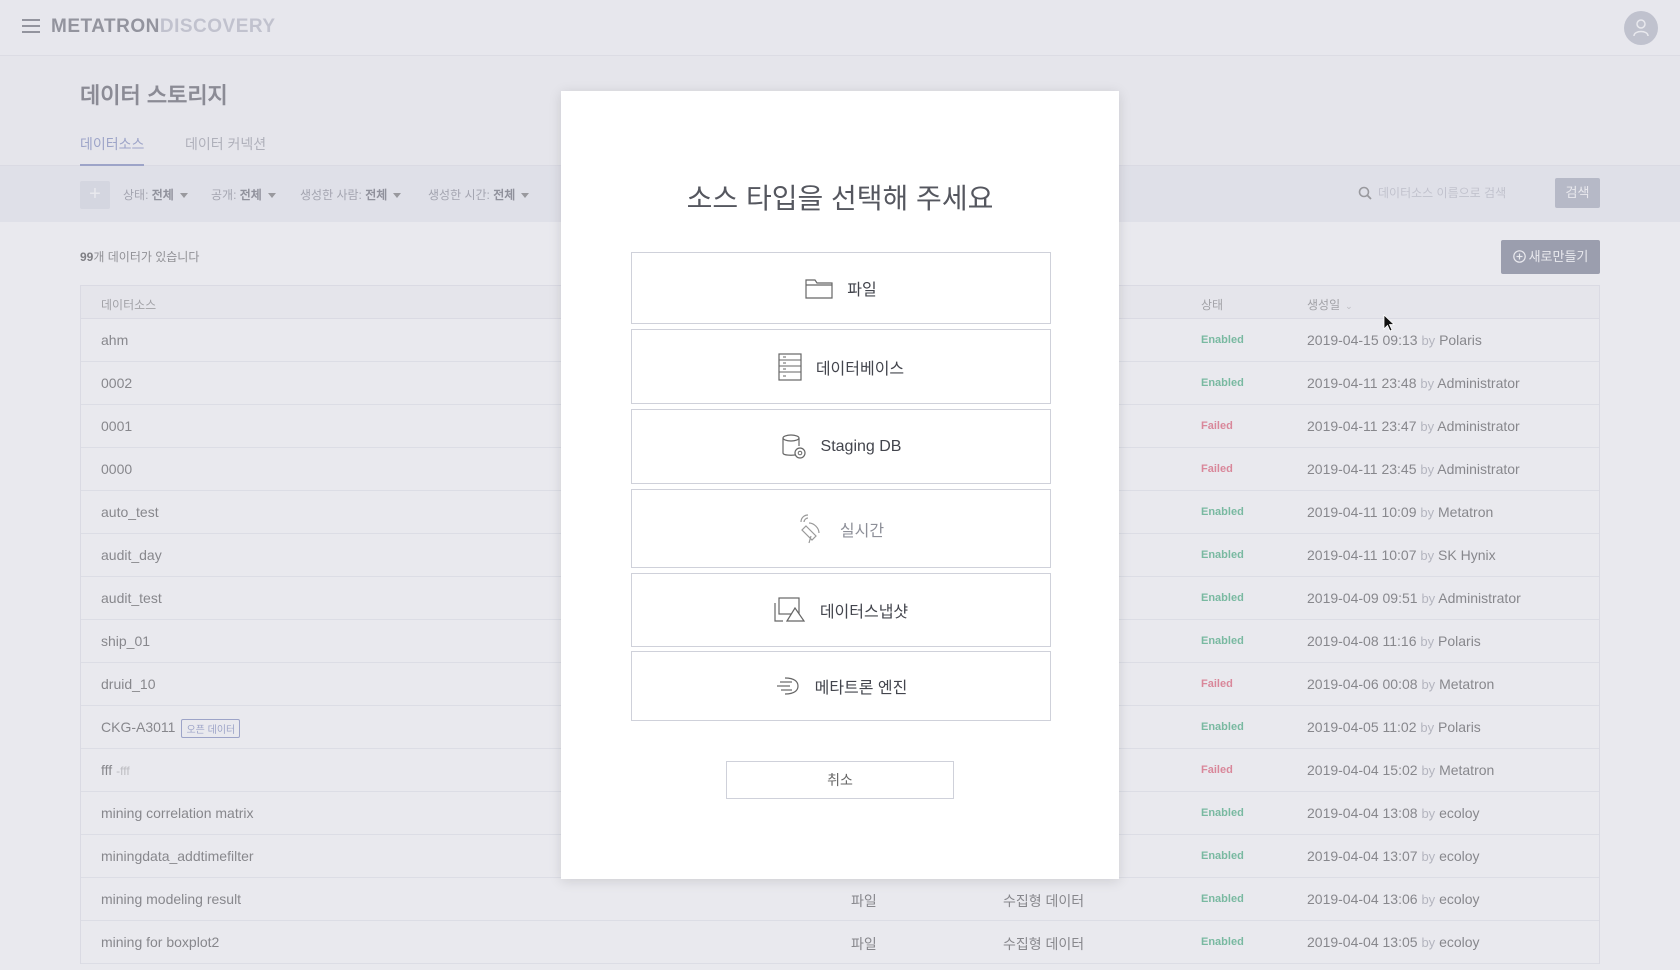 Image resolution: width=1680 pixels, height=970 pixels. Describe the element at coordinates (861, 446) in the screenshot. I see `option-label: Staging DB` at that location.